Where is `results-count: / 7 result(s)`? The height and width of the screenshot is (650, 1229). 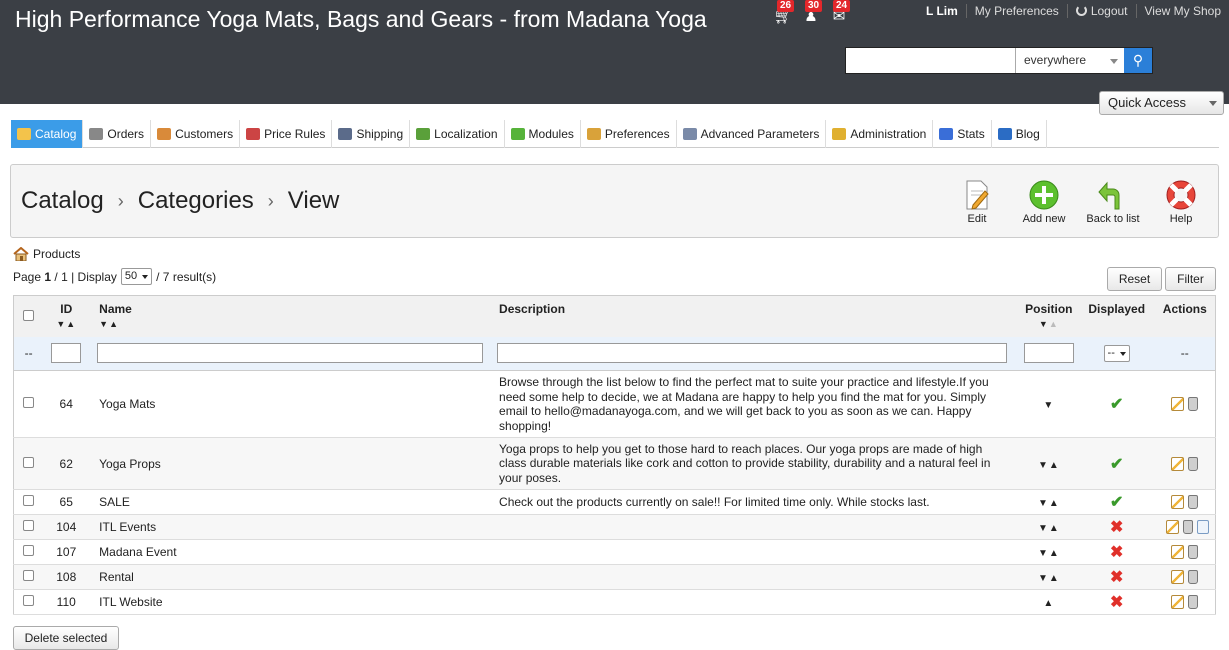 results-count: / 7 result(s) is located at coordinates (186, 276).